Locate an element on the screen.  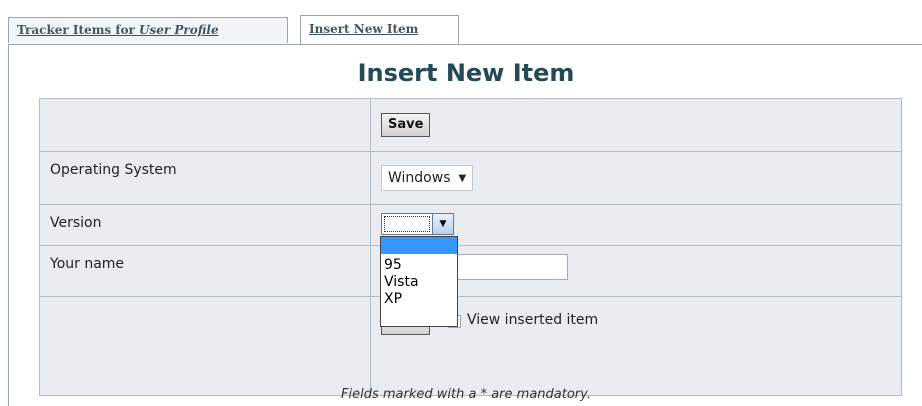
os-select-value: Windows is located at coordinates (419, 178).